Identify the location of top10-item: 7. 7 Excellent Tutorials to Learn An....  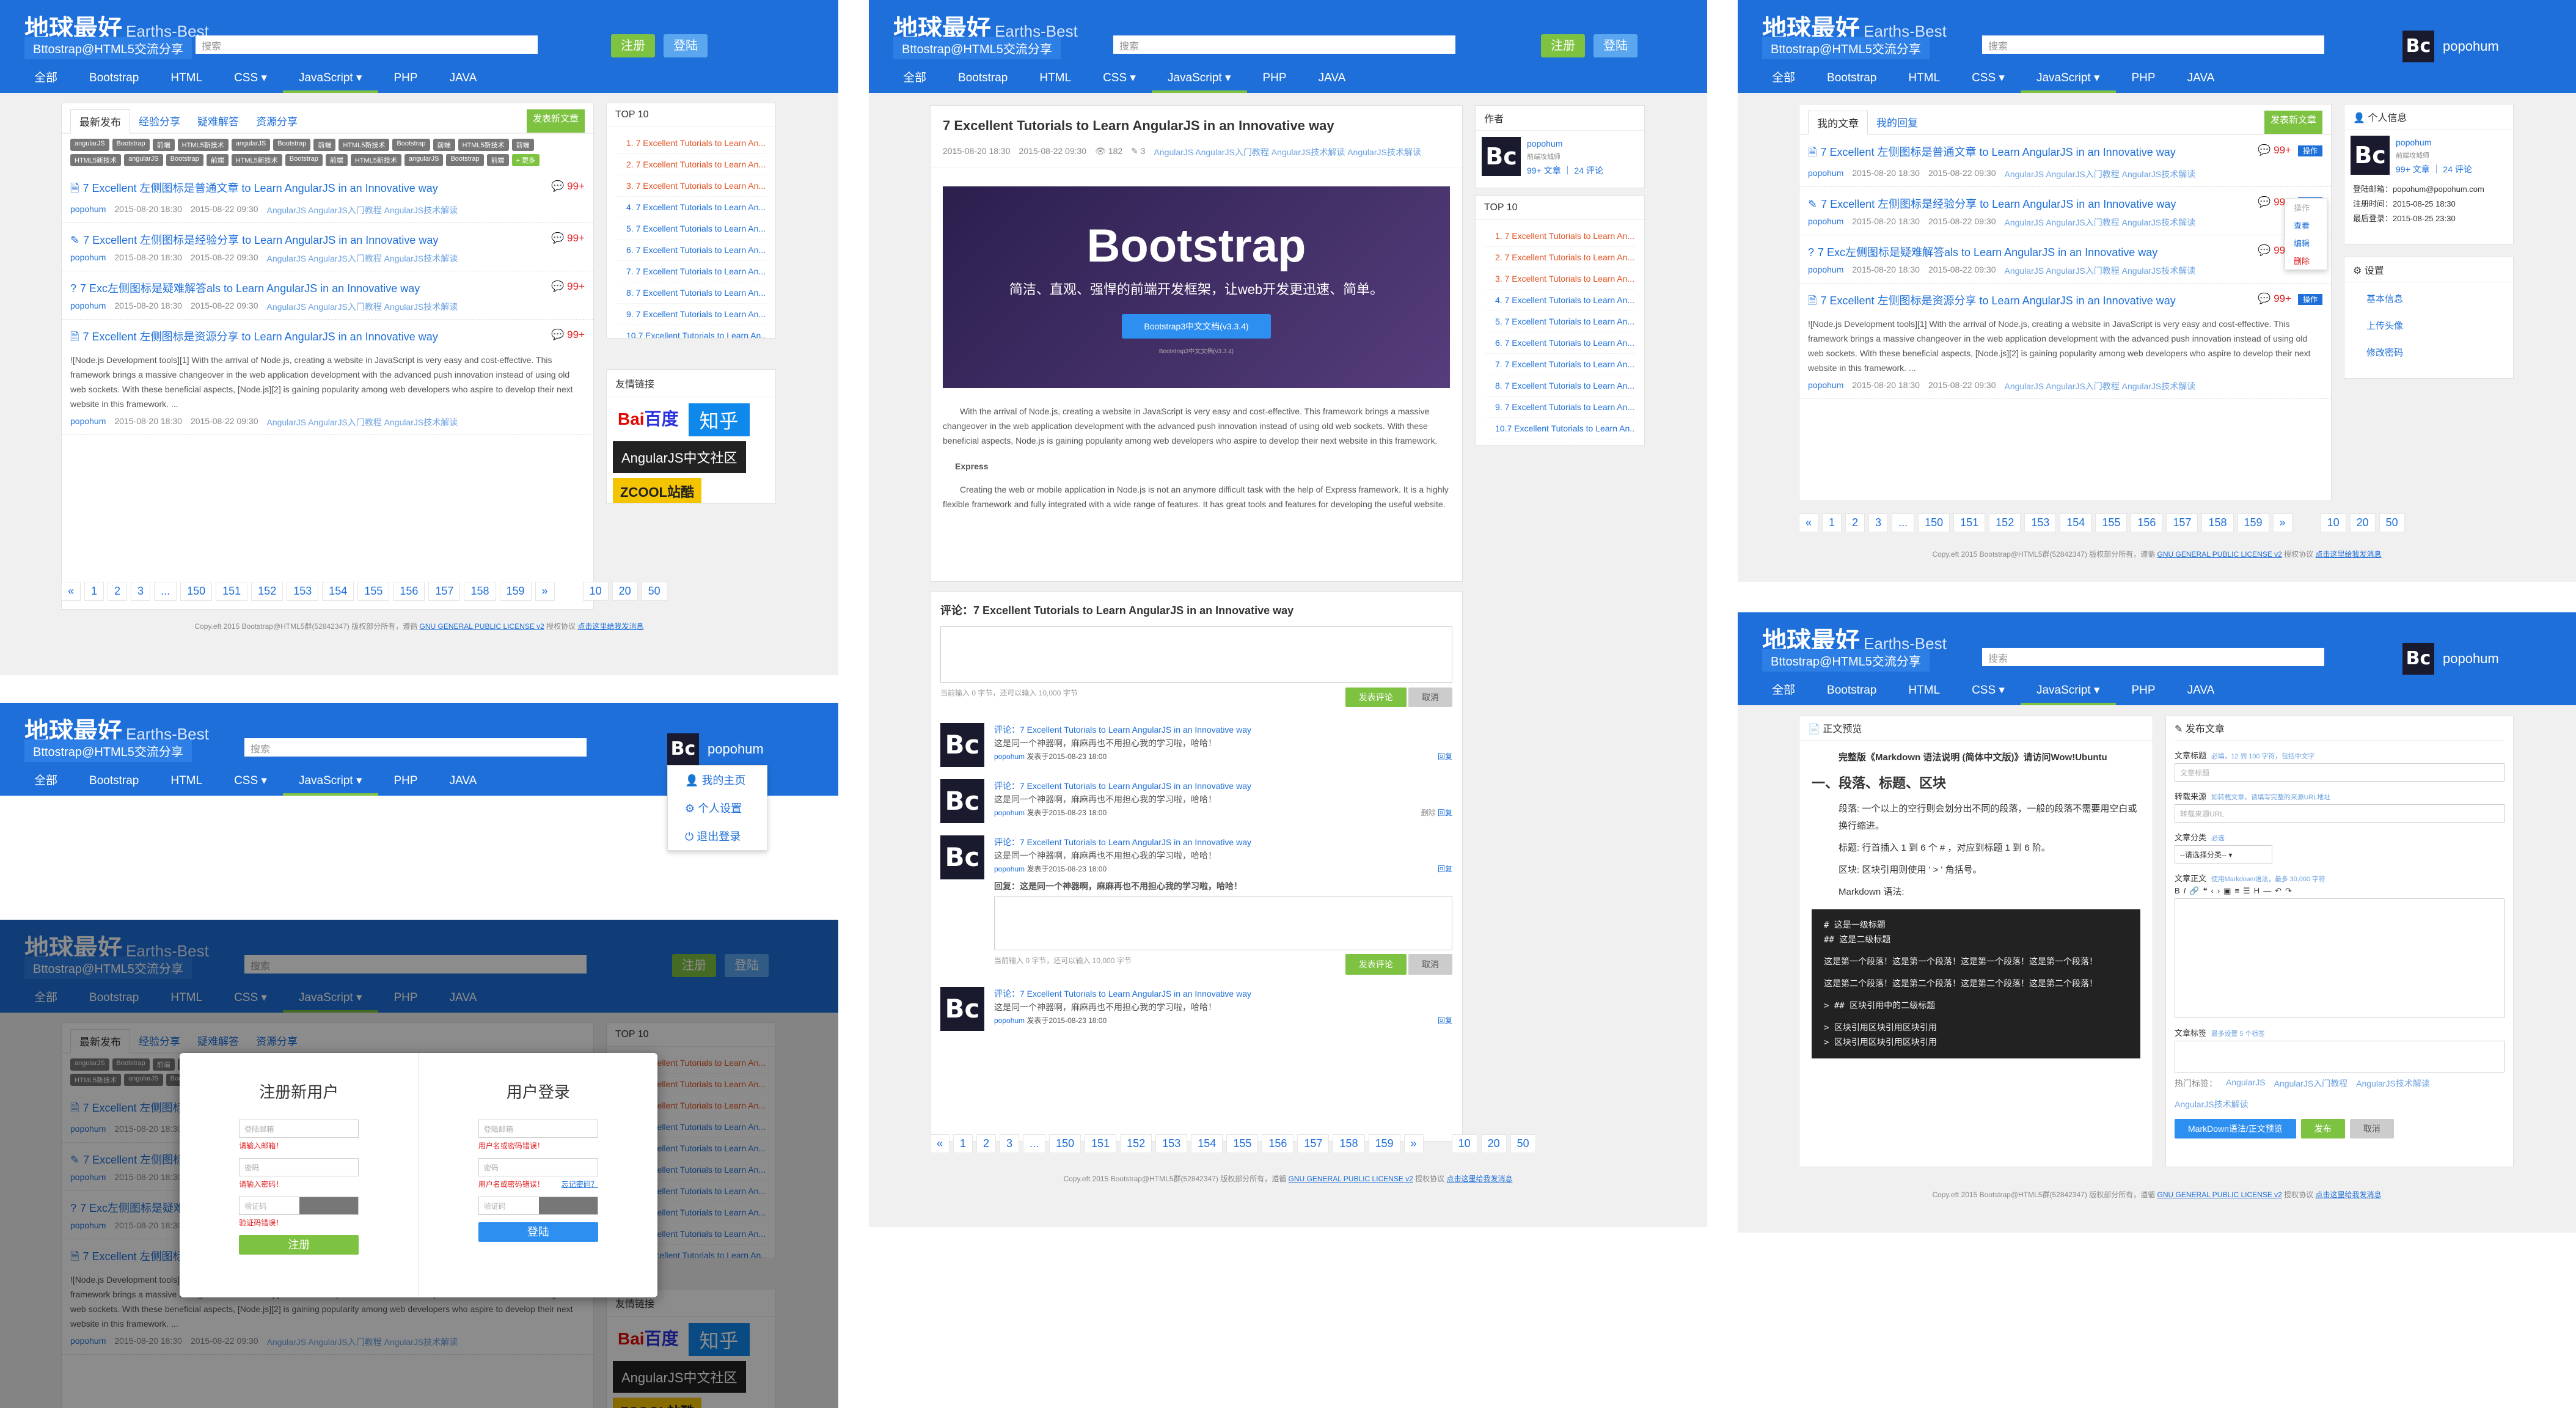
(691, 272).